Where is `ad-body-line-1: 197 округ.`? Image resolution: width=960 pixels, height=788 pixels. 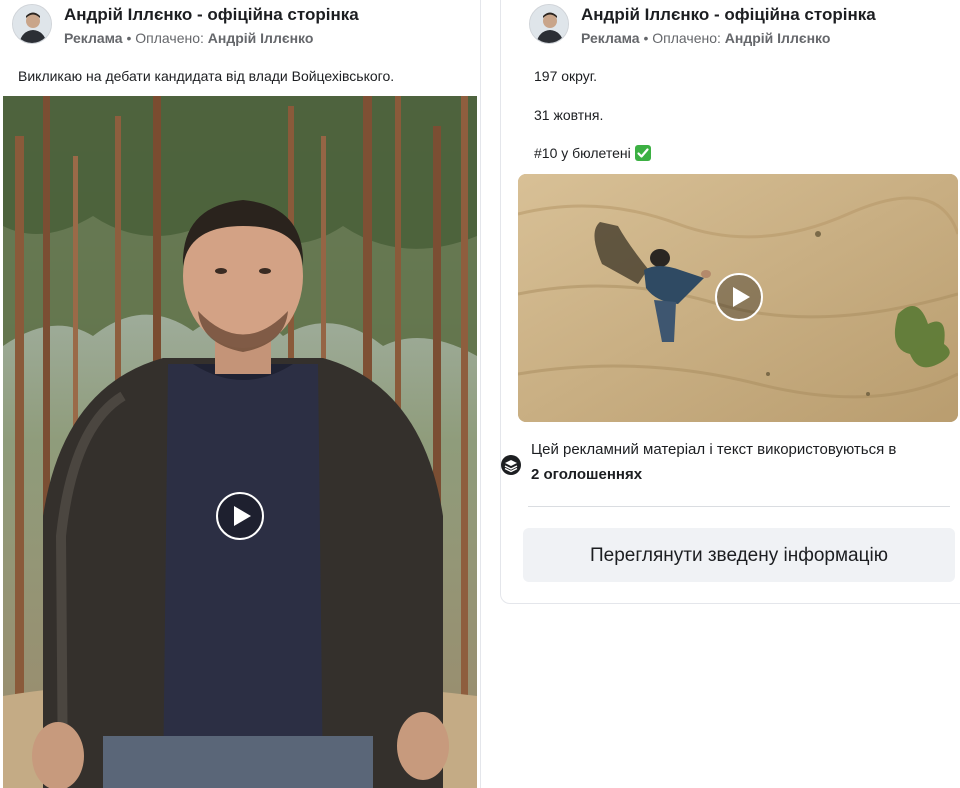
ad-body-line-1: 197 округ. is located at coordinates (566, 76).